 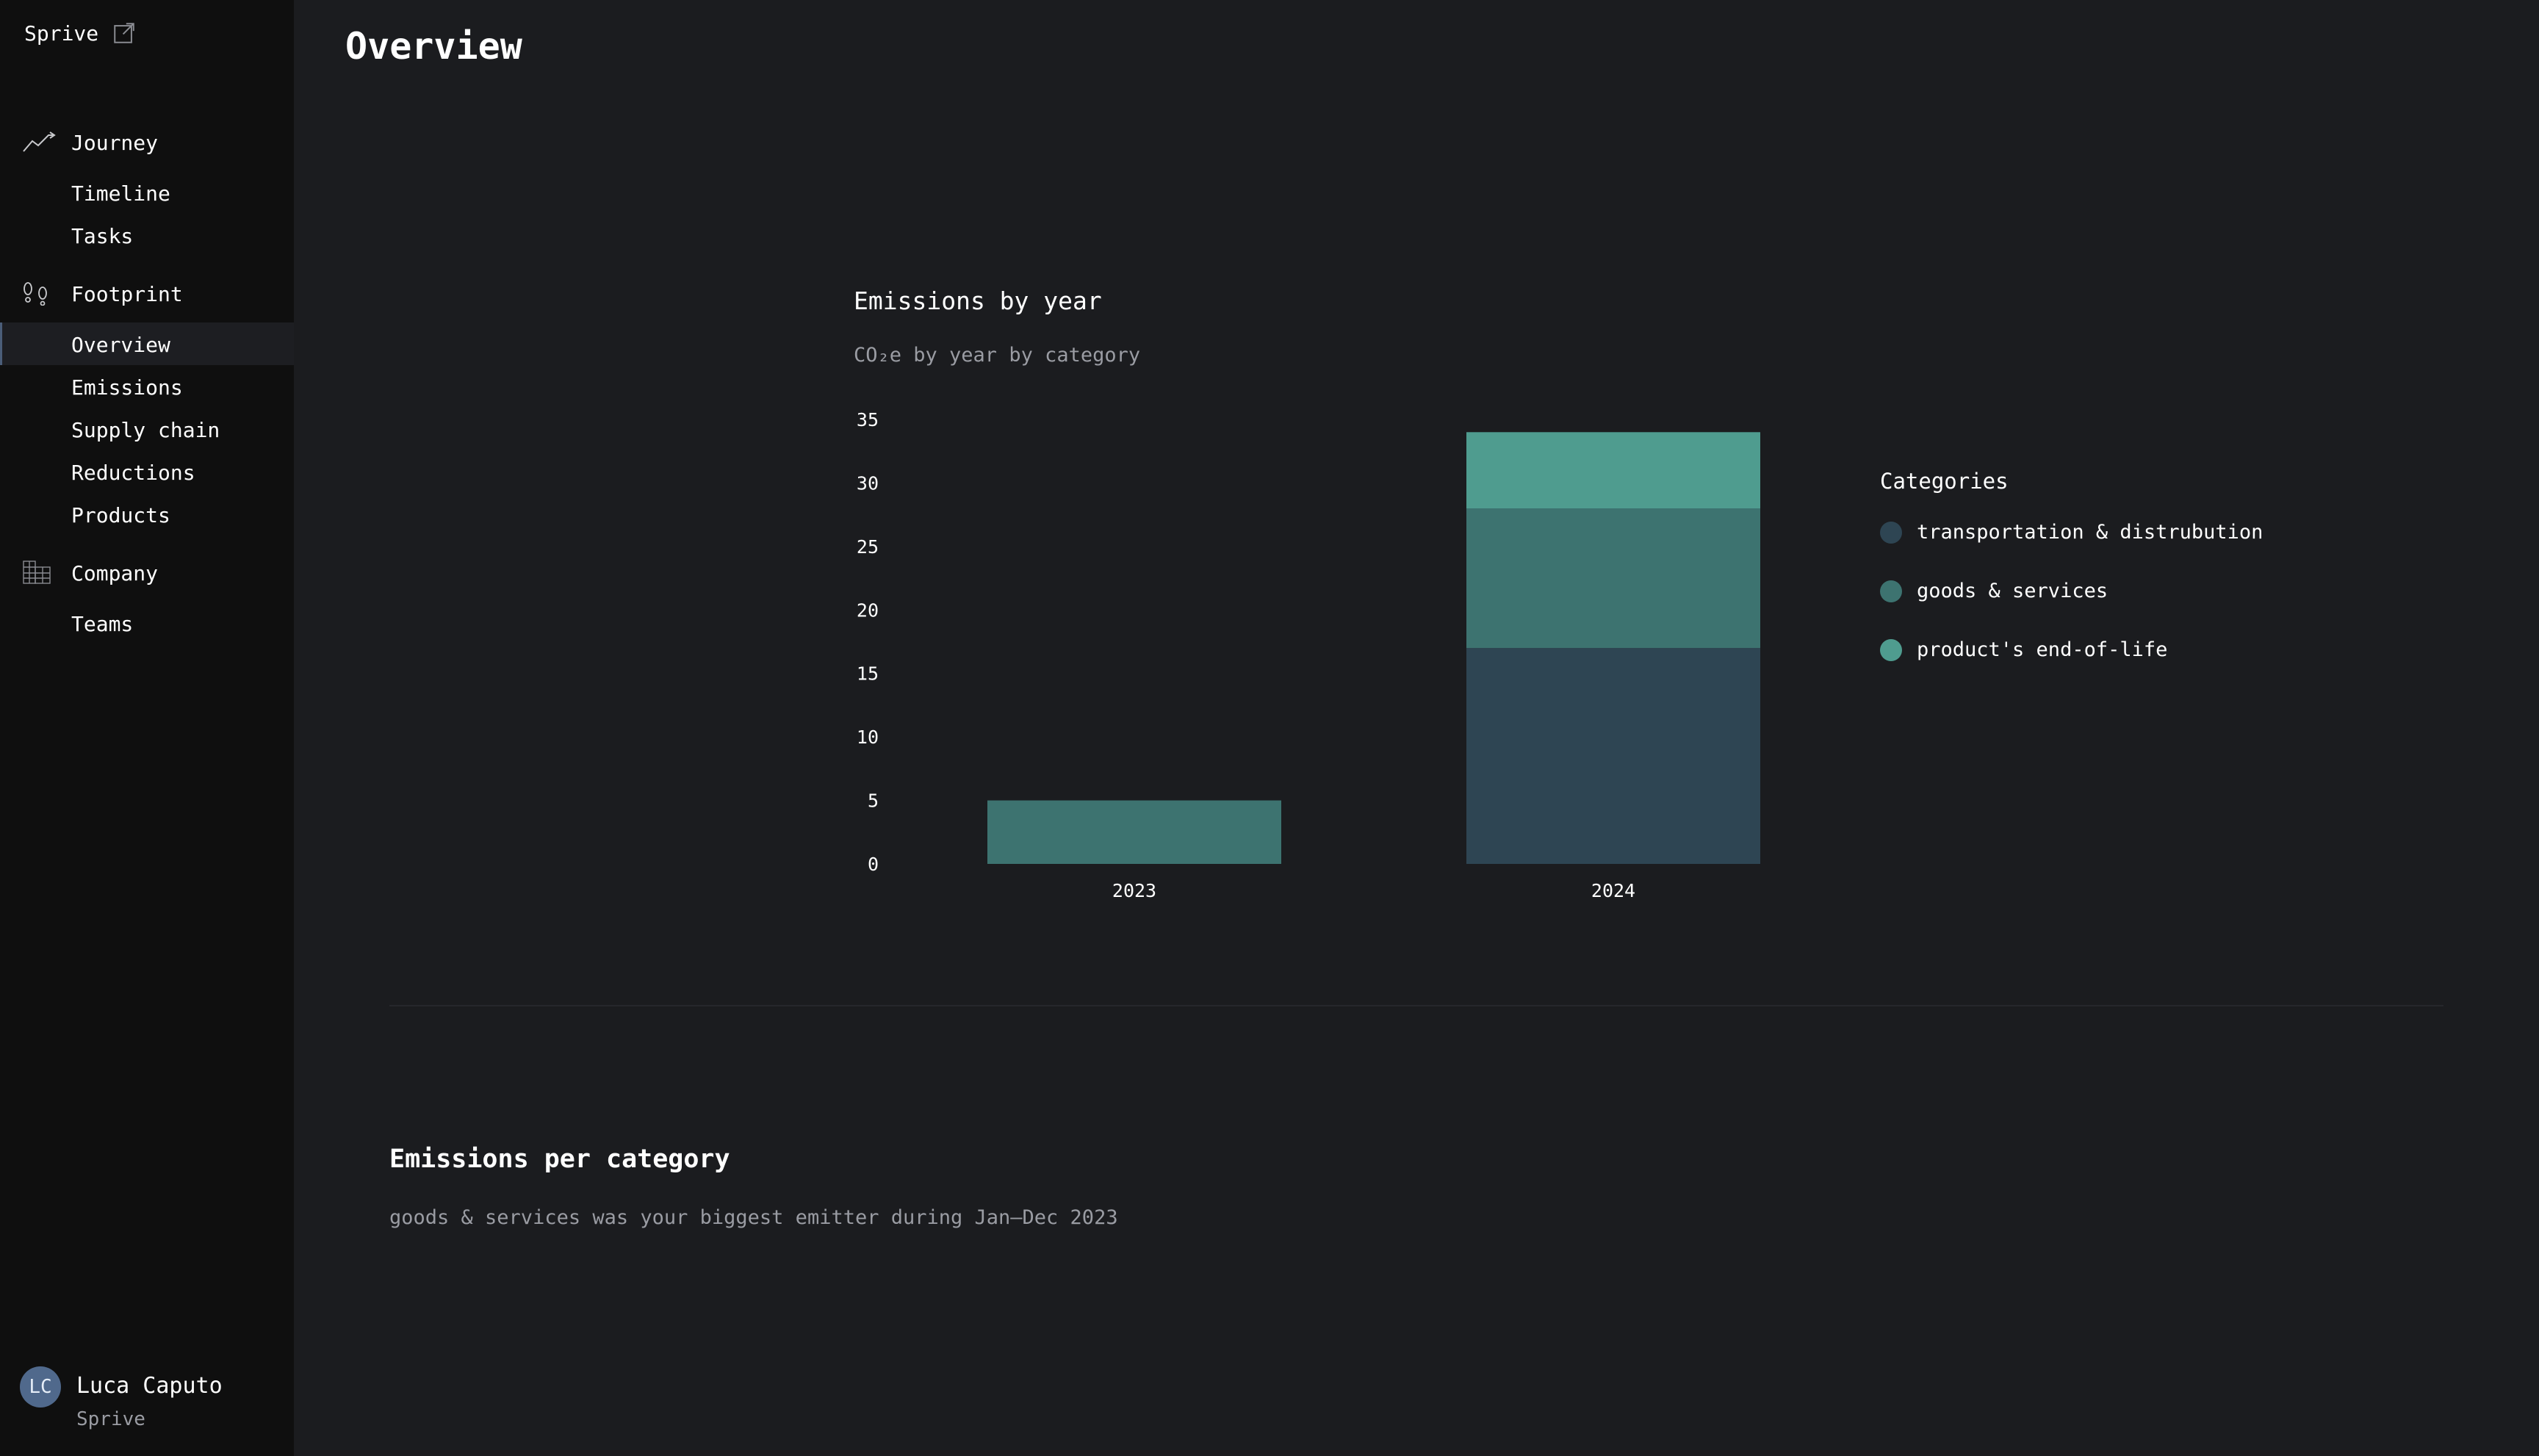 I want to click on legend-label: product's end-of-life, so click(x=2042, y=649).